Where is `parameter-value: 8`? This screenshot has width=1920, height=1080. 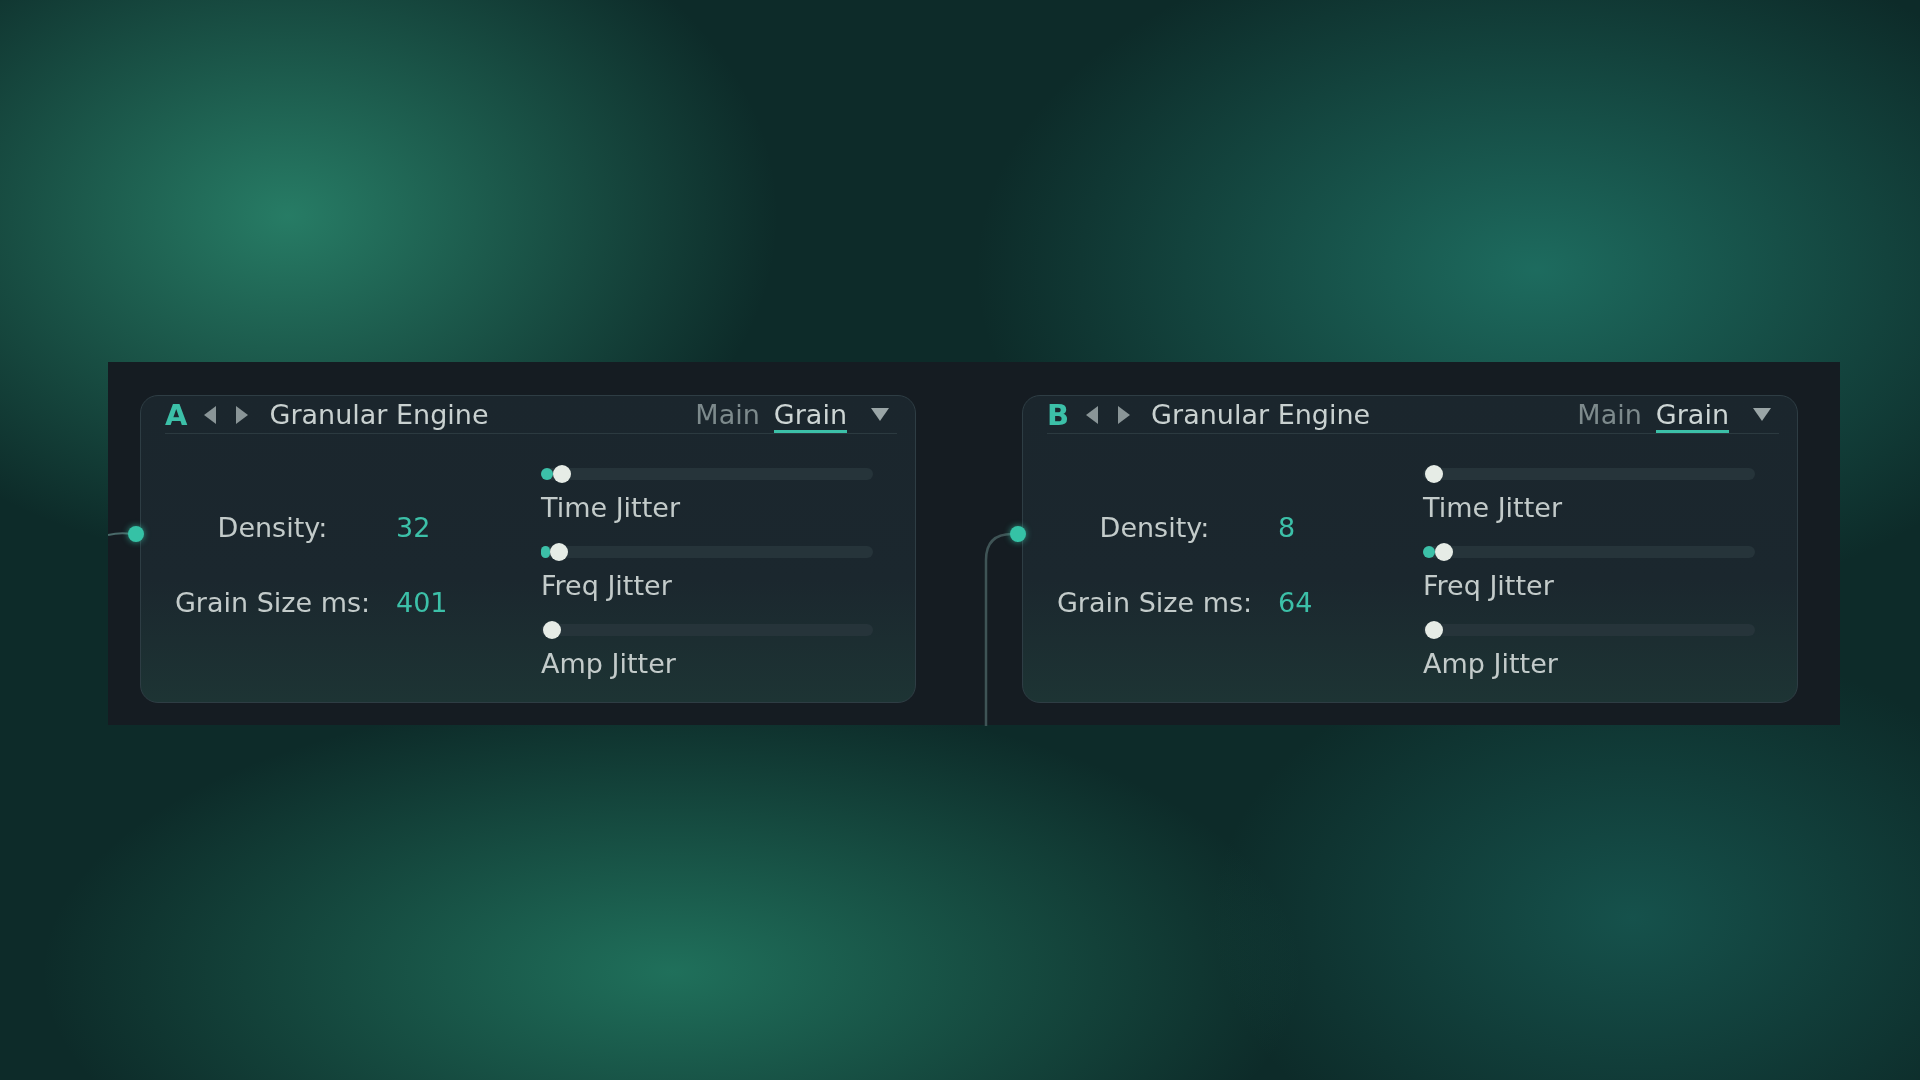
parameter-value: 8 is located at coordinates (1342, 527).